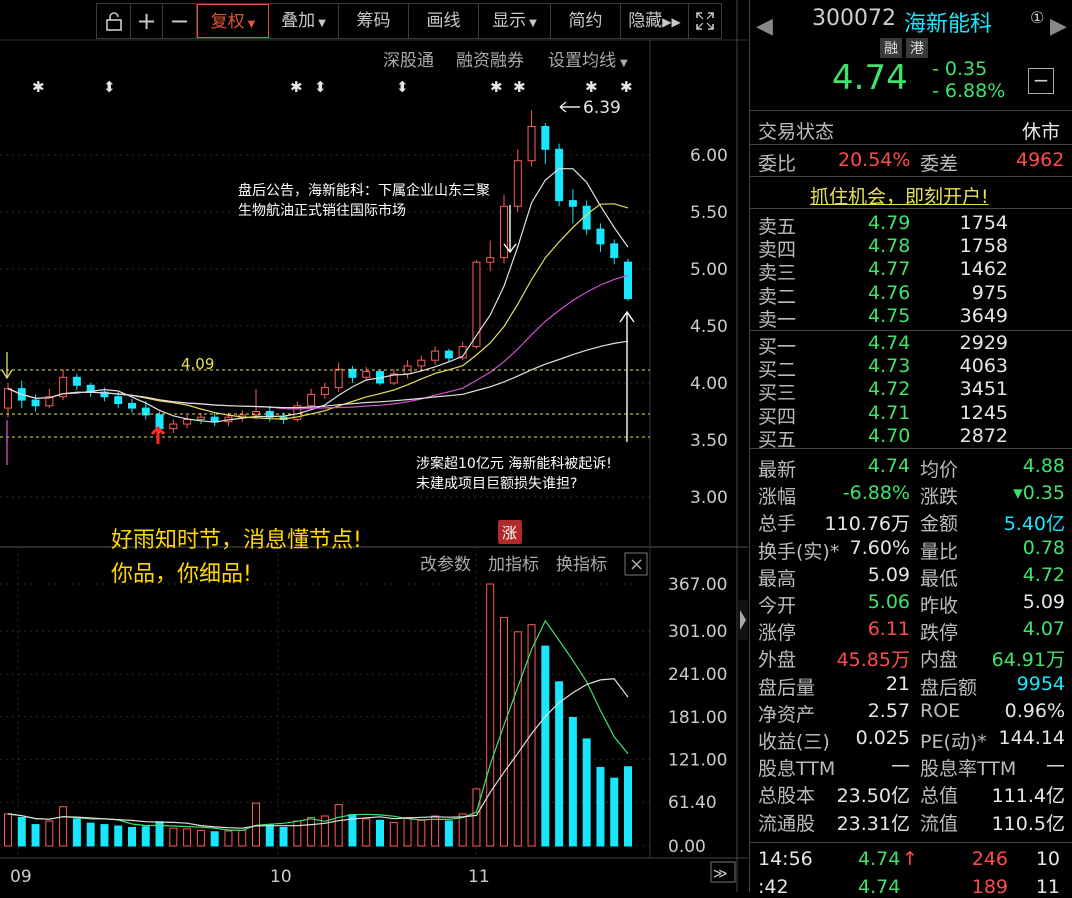 The width and height of the screenshot is (1072, 898). I want to click on ma60-line, so click(318, 374).